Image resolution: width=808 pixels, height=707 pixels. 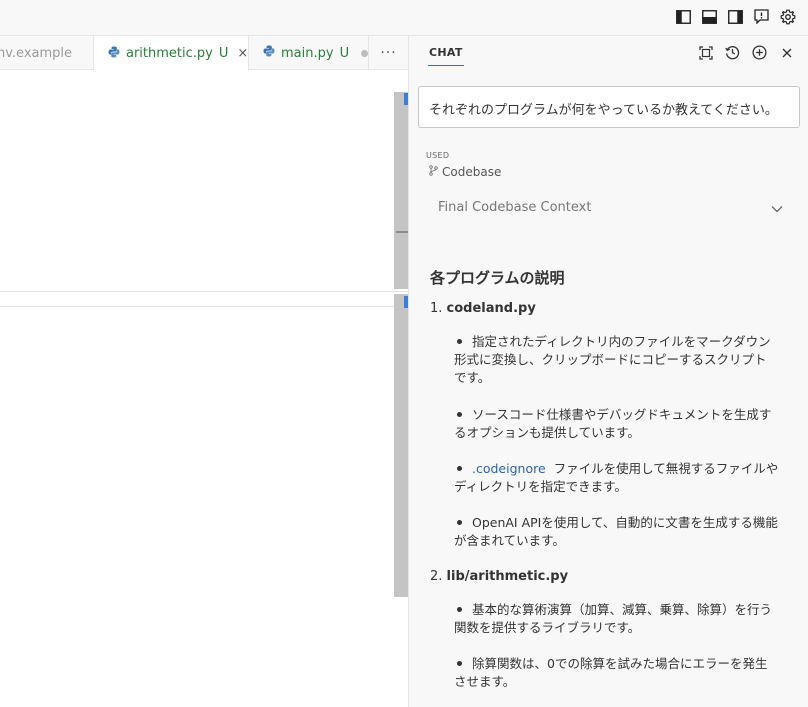 I want to click on chevron-down-icon, so click(x=777, y=209).